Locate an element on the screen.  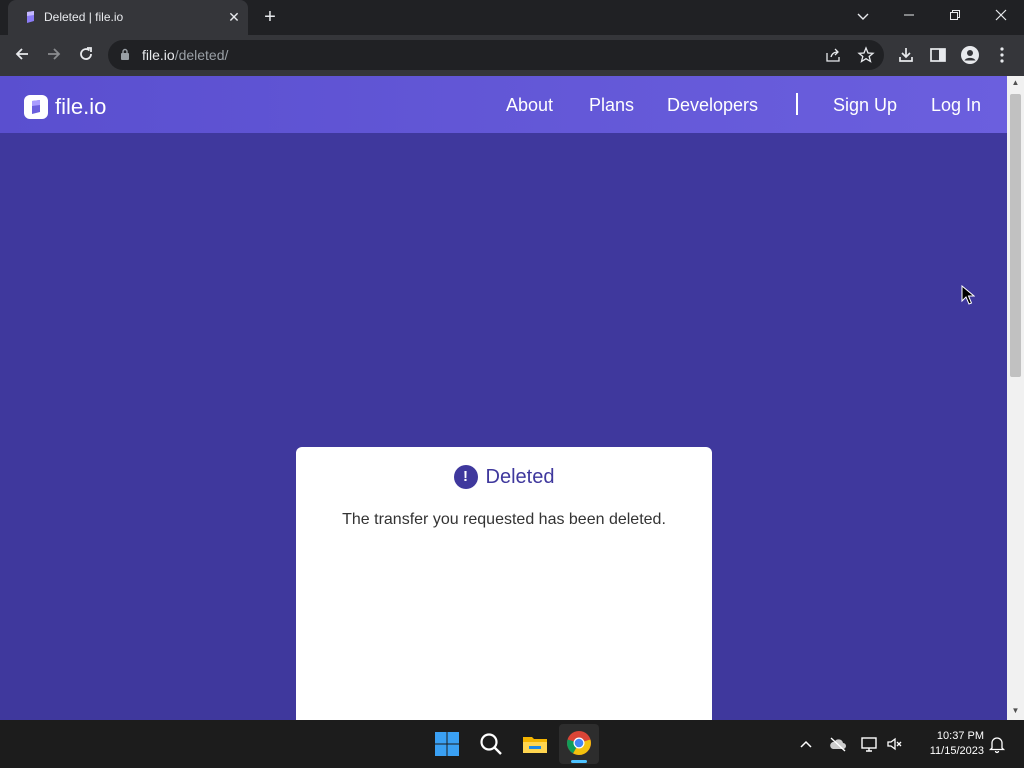
card-header: ! Deleted is located at coordinates (504, 477).